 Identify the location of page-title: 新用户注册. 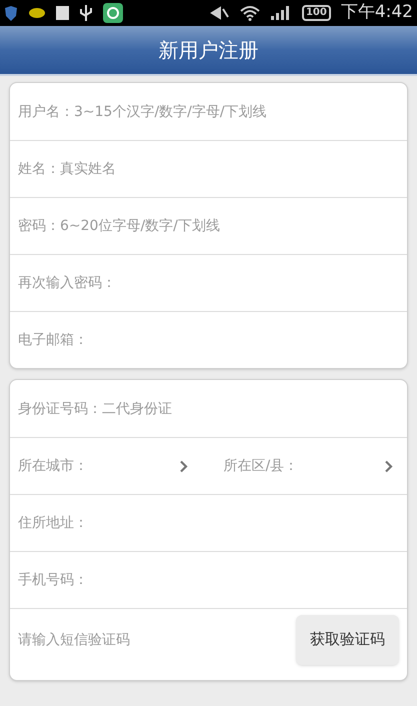
(208, 50).